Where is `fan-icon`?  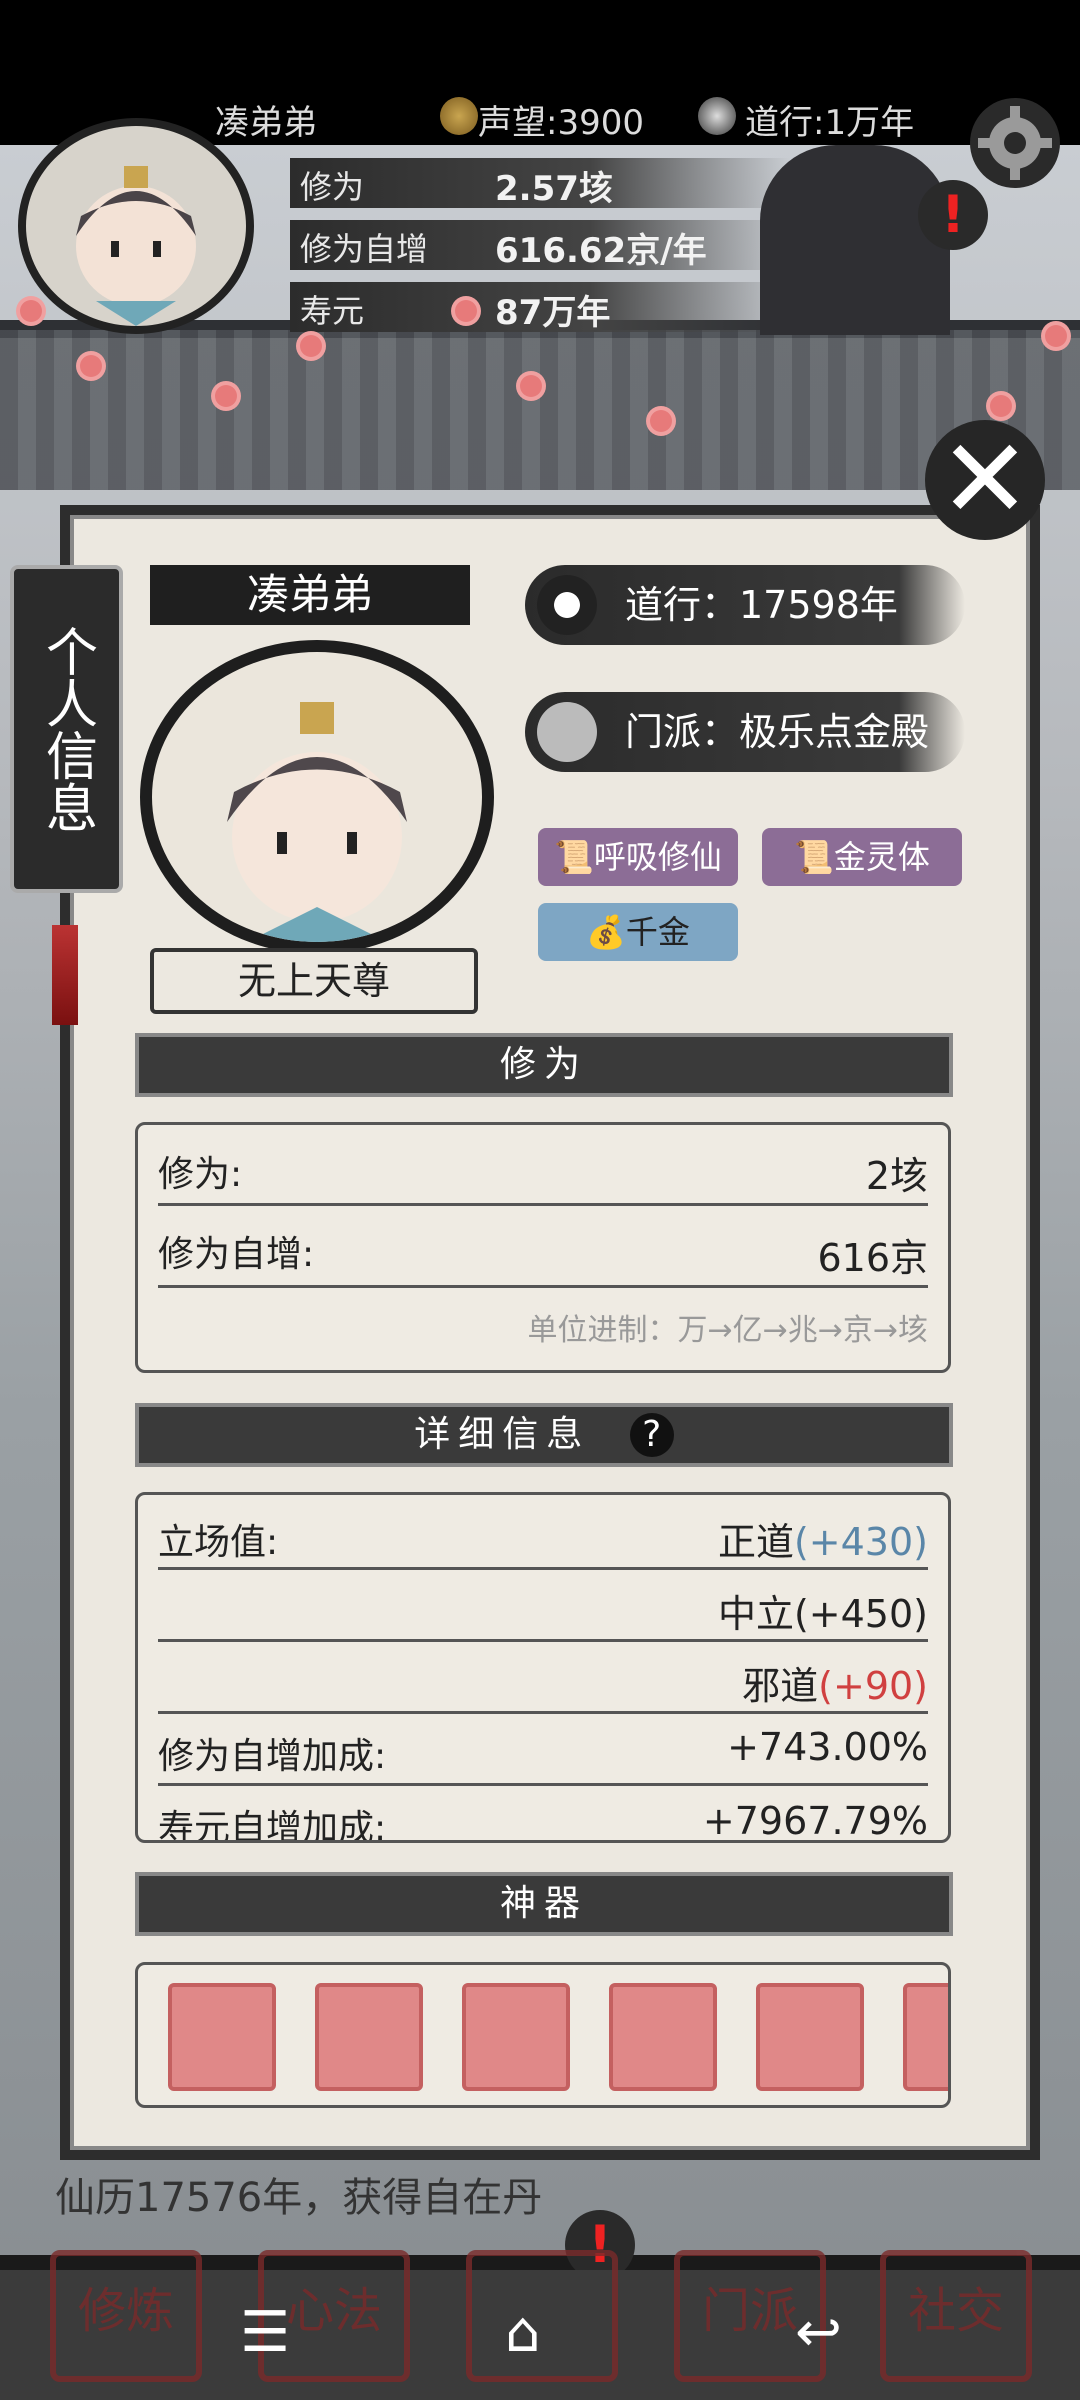
fan-icon is located at coordinates (516, 2037).